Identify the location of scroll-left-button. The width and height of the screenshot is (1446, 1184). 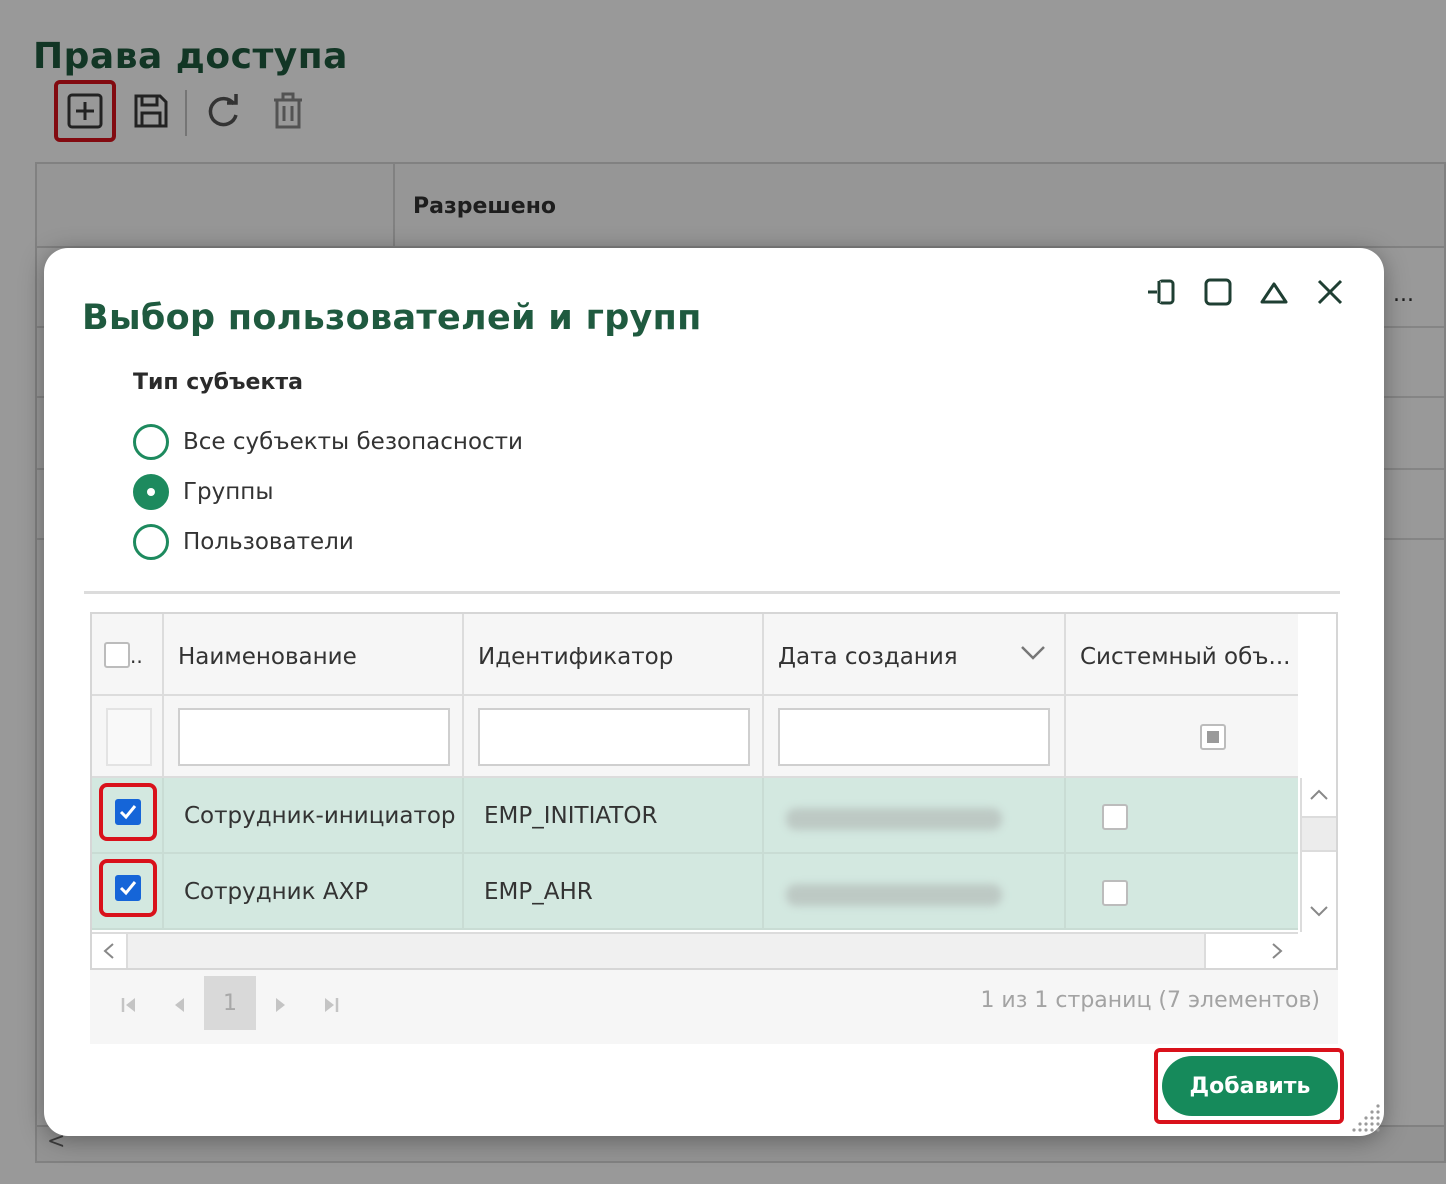
(110, 951).